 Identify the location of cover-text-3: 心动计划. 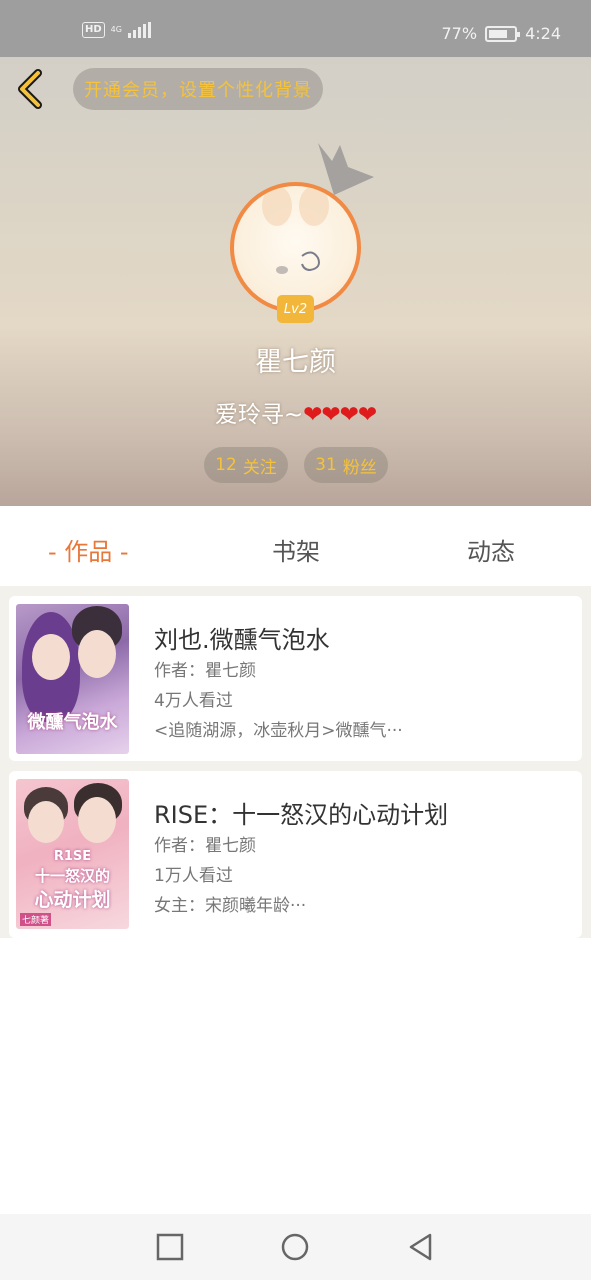
(72, 900).